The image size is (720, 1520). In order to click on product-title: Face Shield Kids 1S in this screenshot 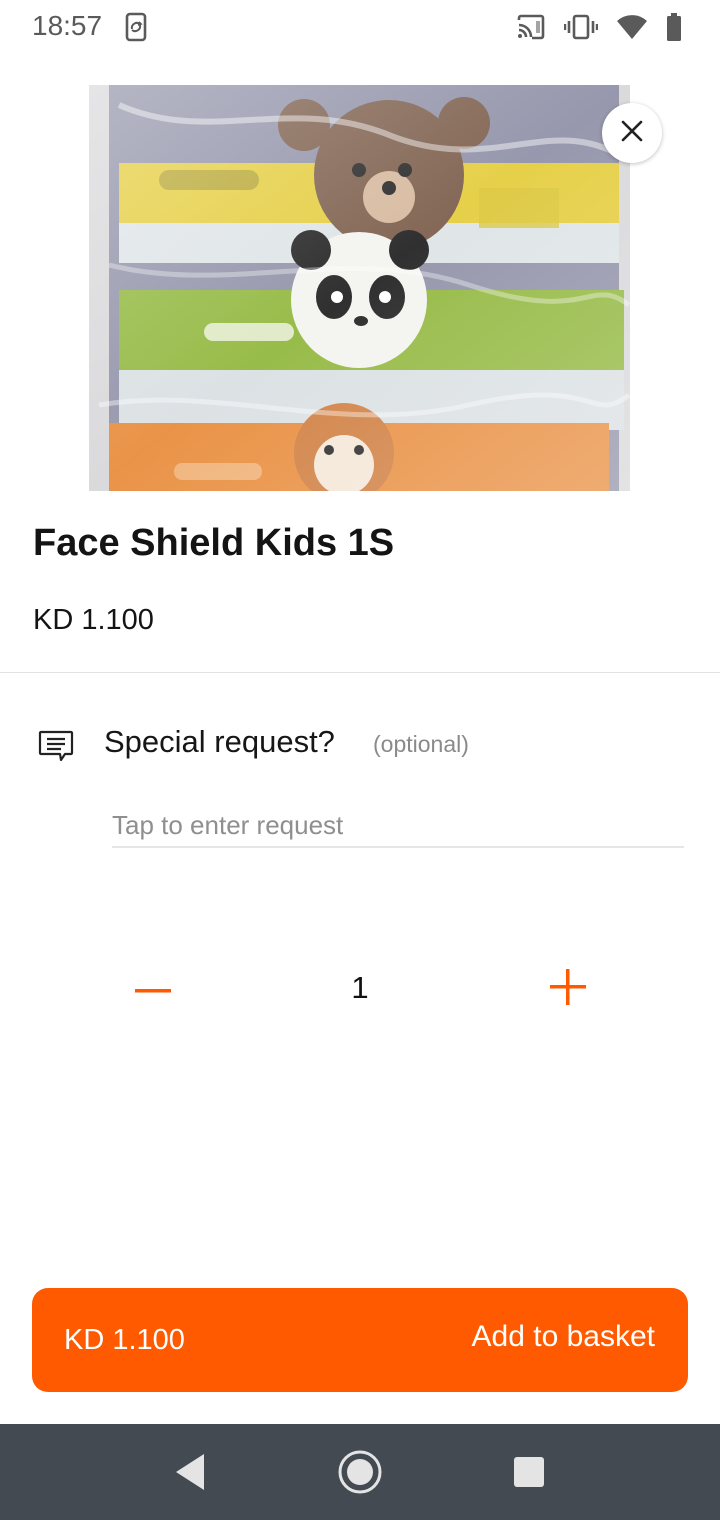, I will do `click(214, 543)`.